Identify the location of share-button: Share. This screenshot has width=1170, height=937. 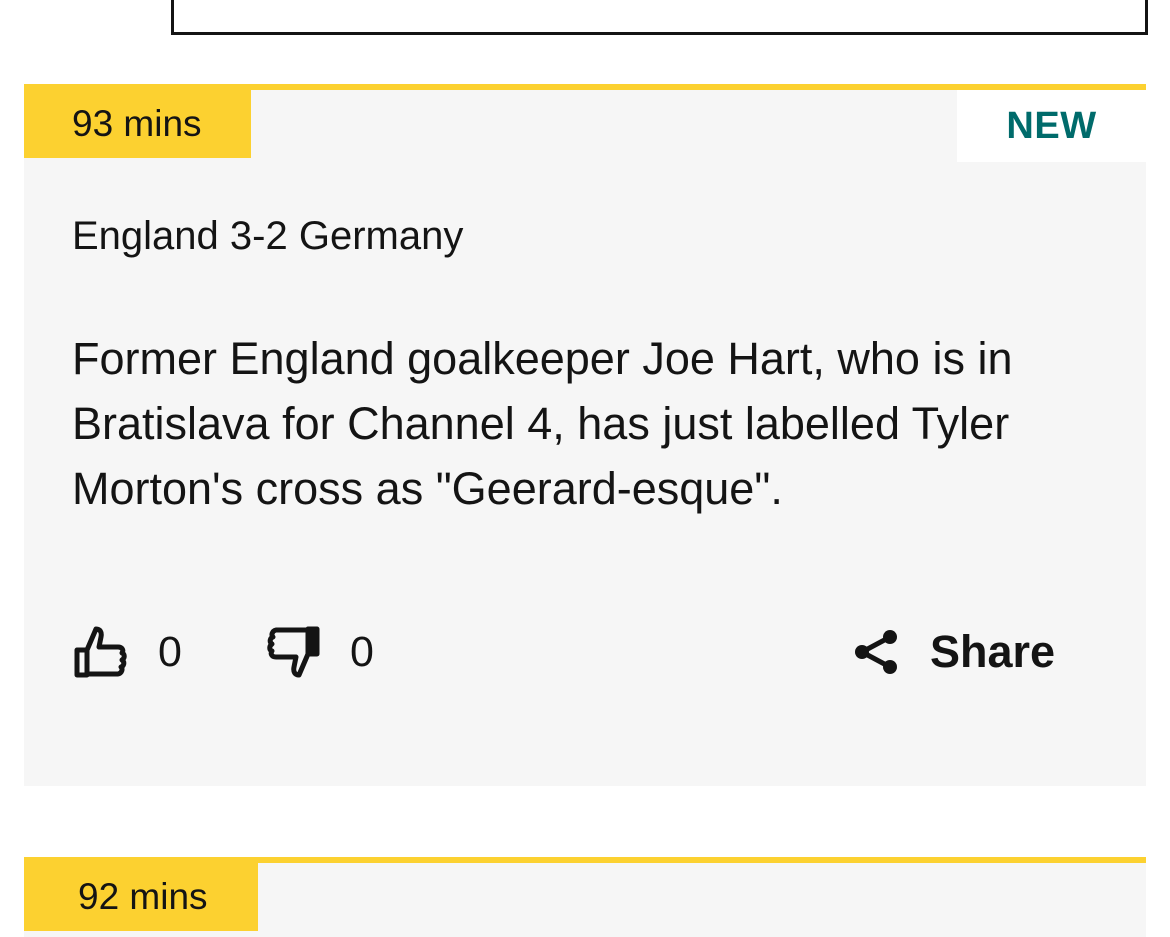
(953, 652).